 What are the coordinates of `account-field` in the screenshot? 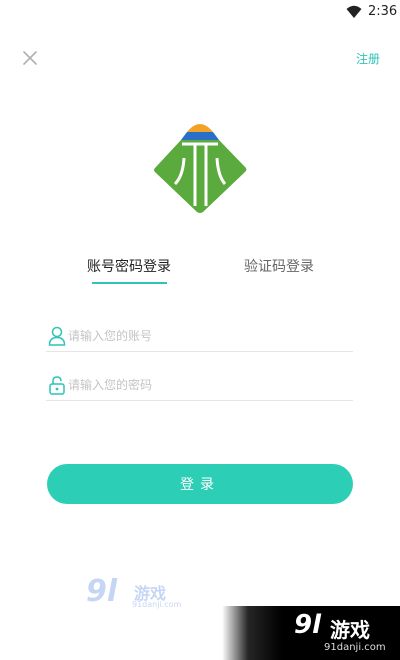 It's located at (199, 337).